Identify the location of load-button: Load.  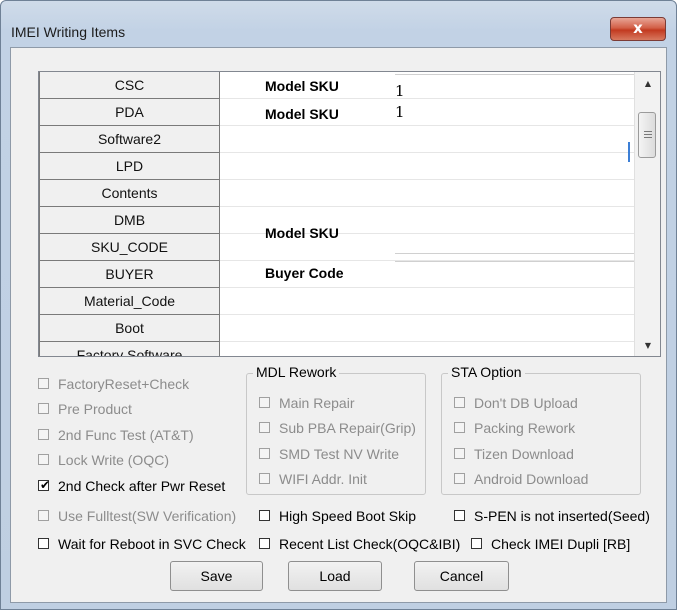
(335, 576).